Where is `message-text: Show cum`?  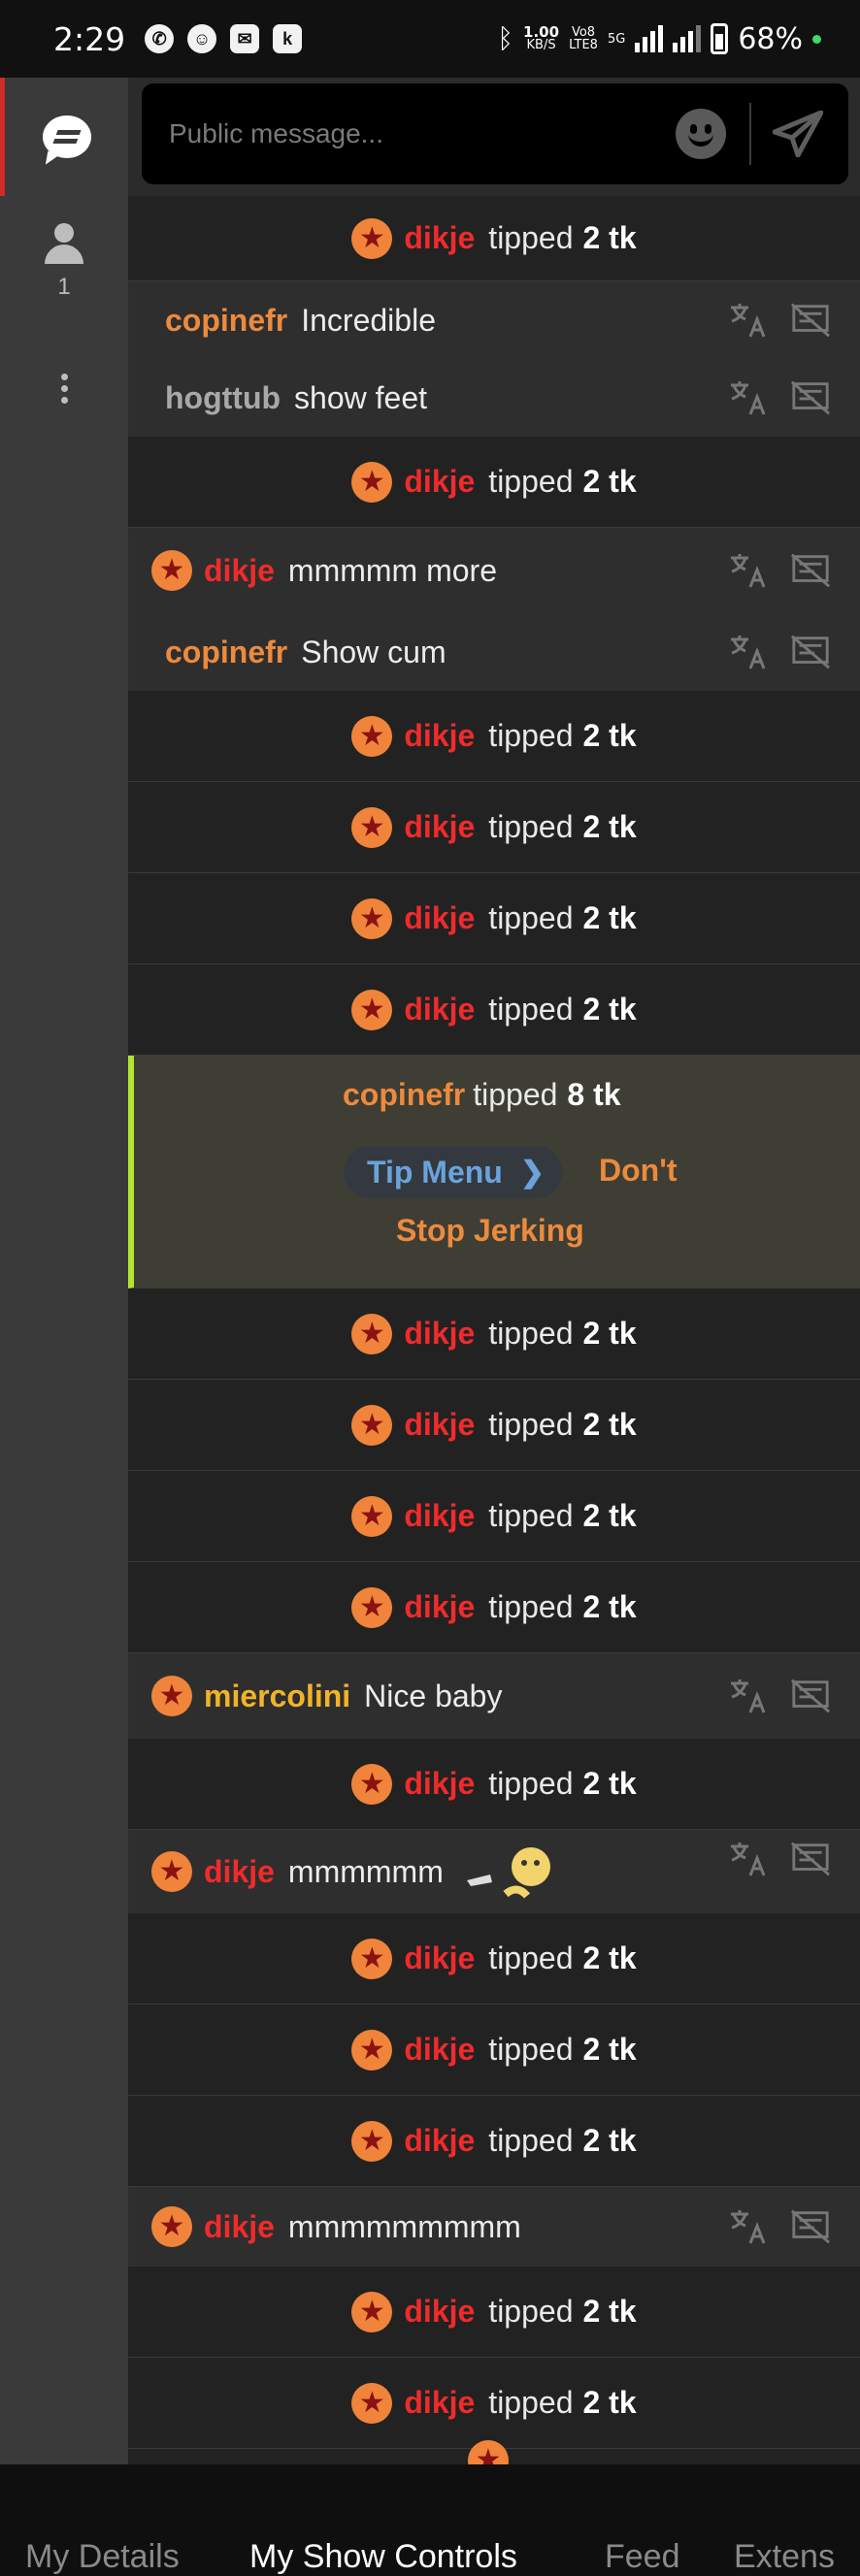
message-text: Show cum is located at coordinates (374, 651).